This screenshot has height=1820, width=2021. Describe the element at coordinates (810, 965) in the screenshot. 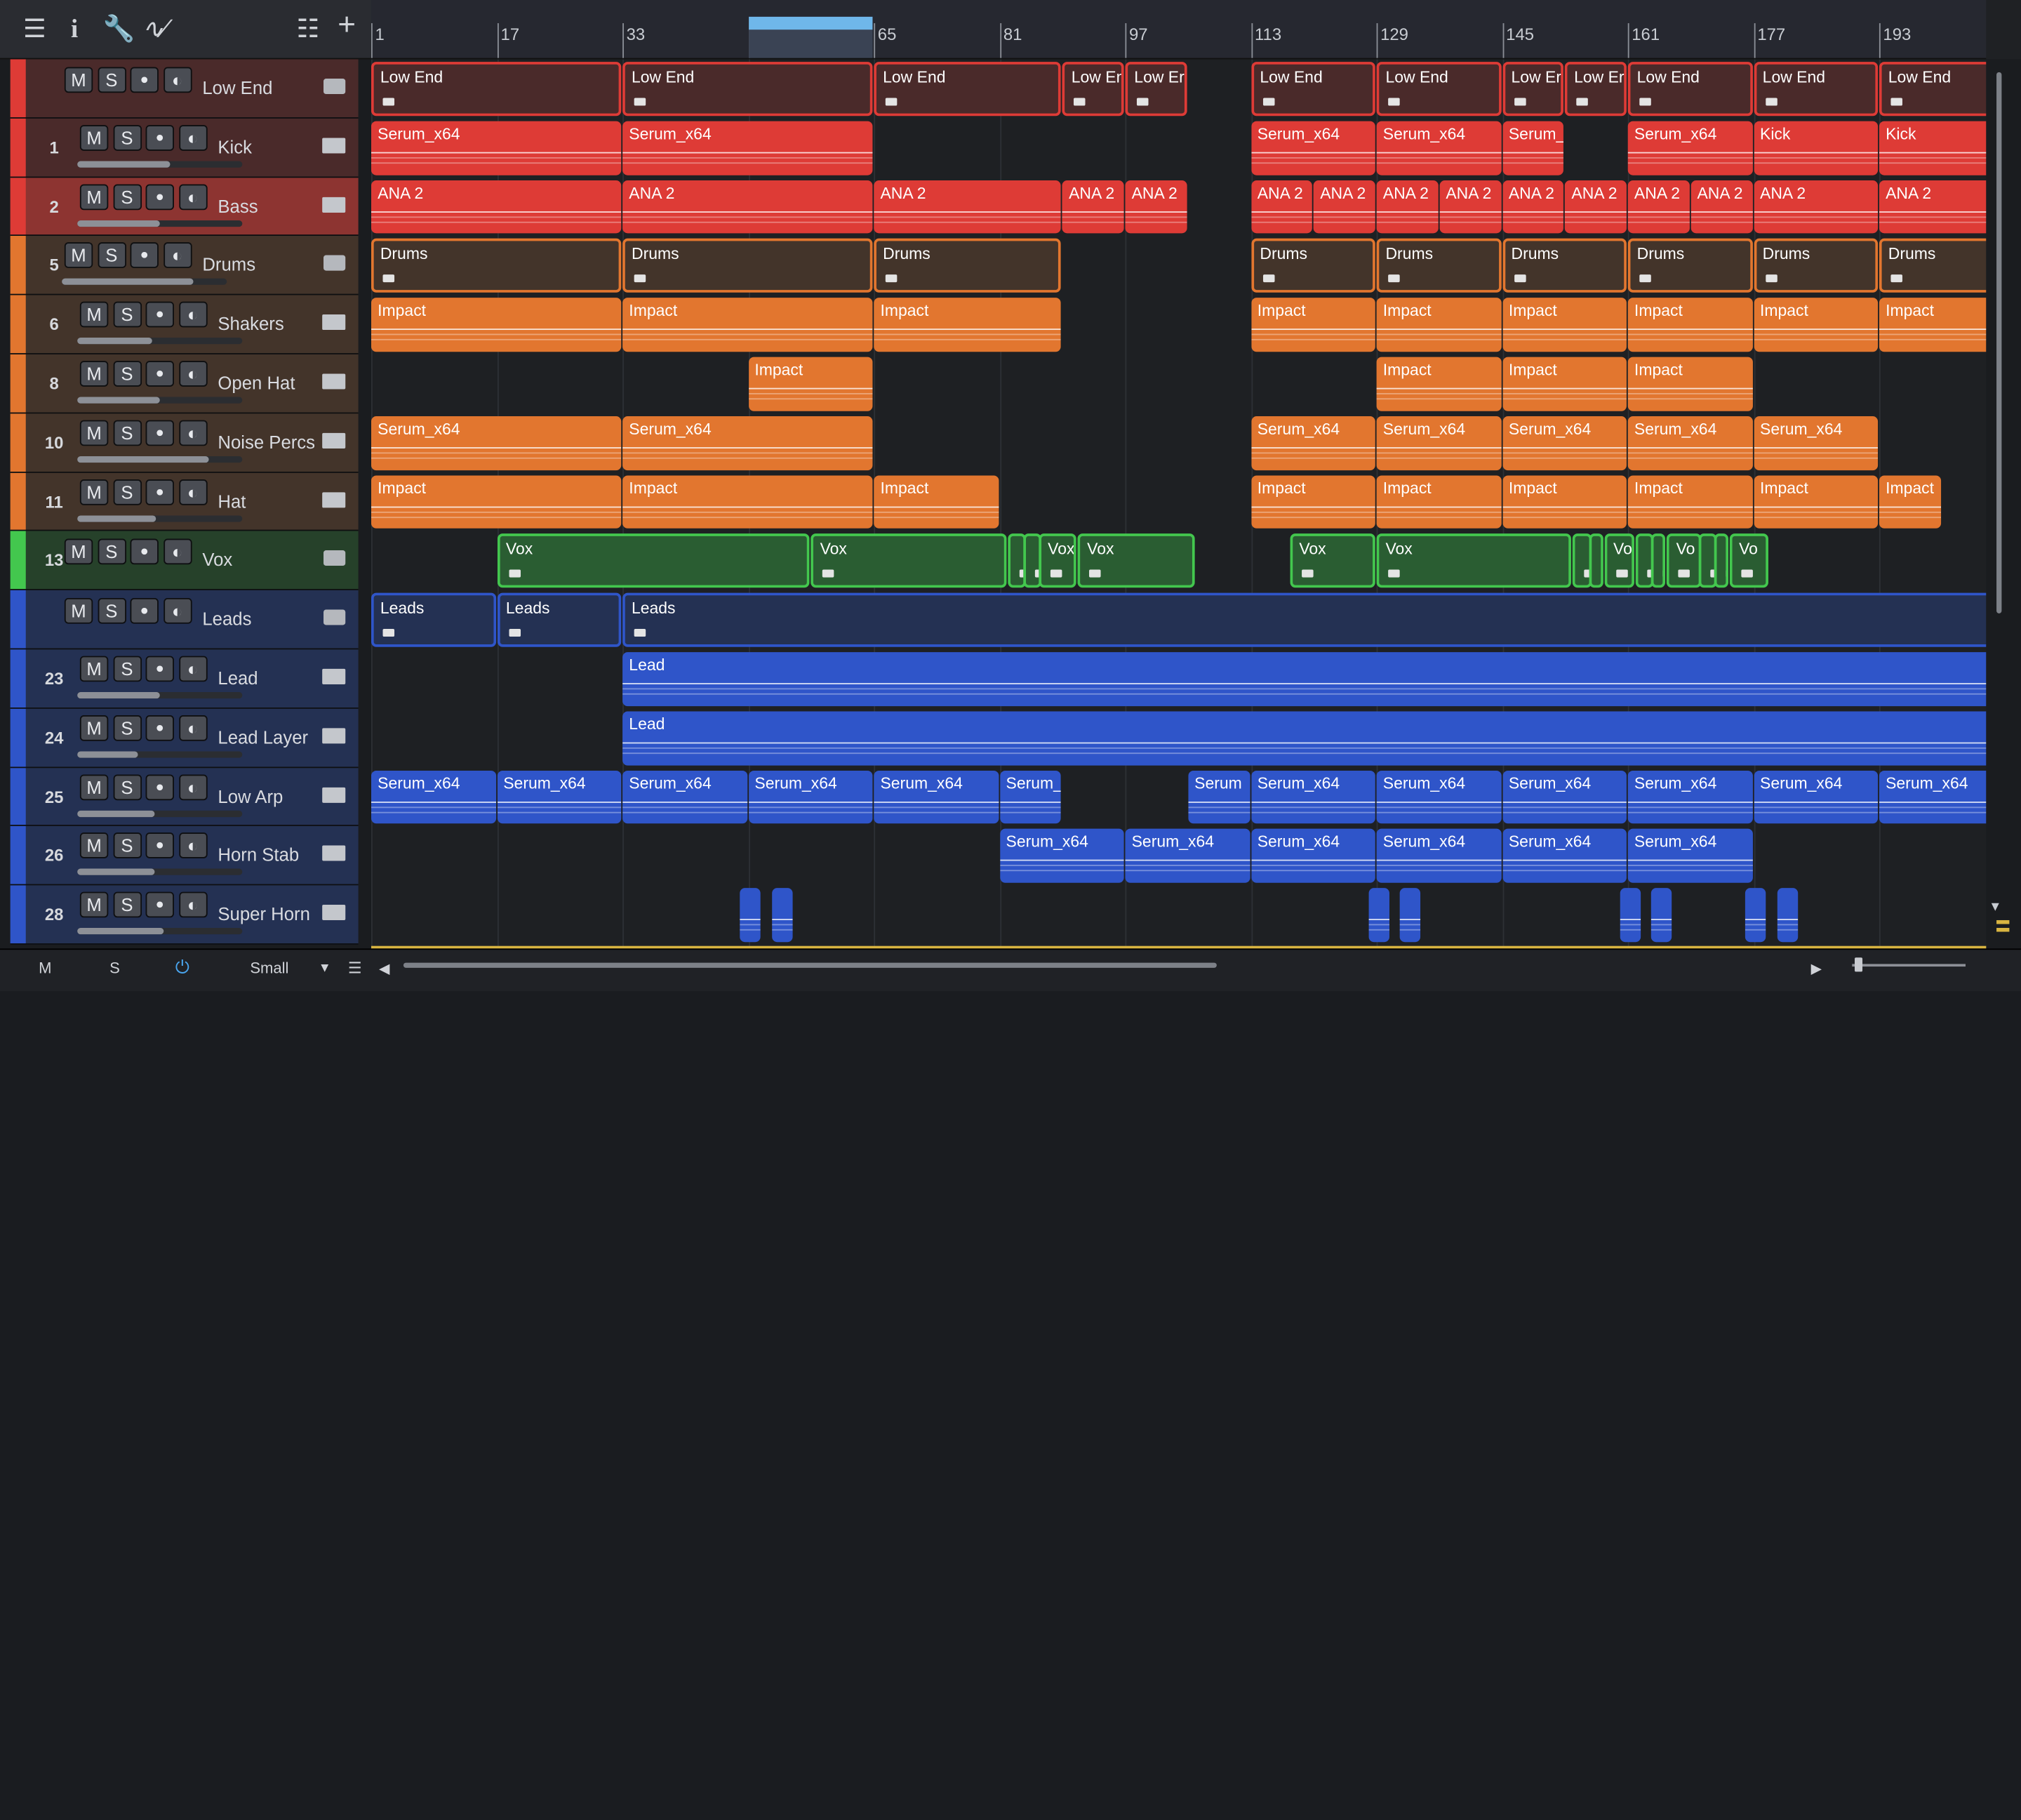

I see `horizontal-scrollbar` at that location.